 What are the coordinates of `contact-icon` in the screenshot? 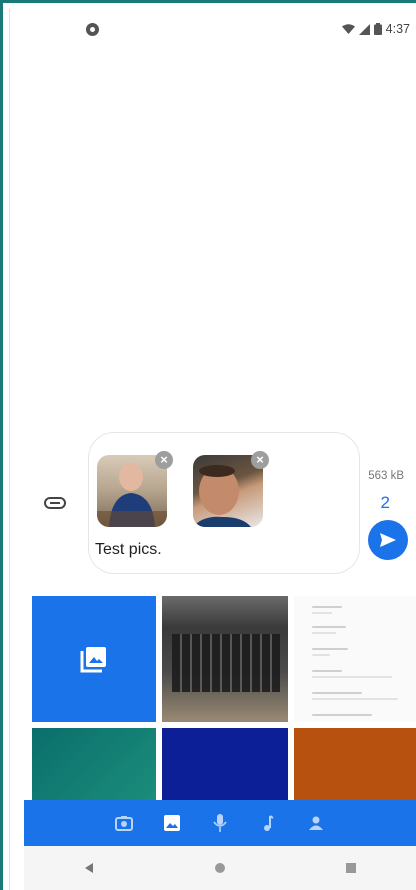 It's located at (316, 823).